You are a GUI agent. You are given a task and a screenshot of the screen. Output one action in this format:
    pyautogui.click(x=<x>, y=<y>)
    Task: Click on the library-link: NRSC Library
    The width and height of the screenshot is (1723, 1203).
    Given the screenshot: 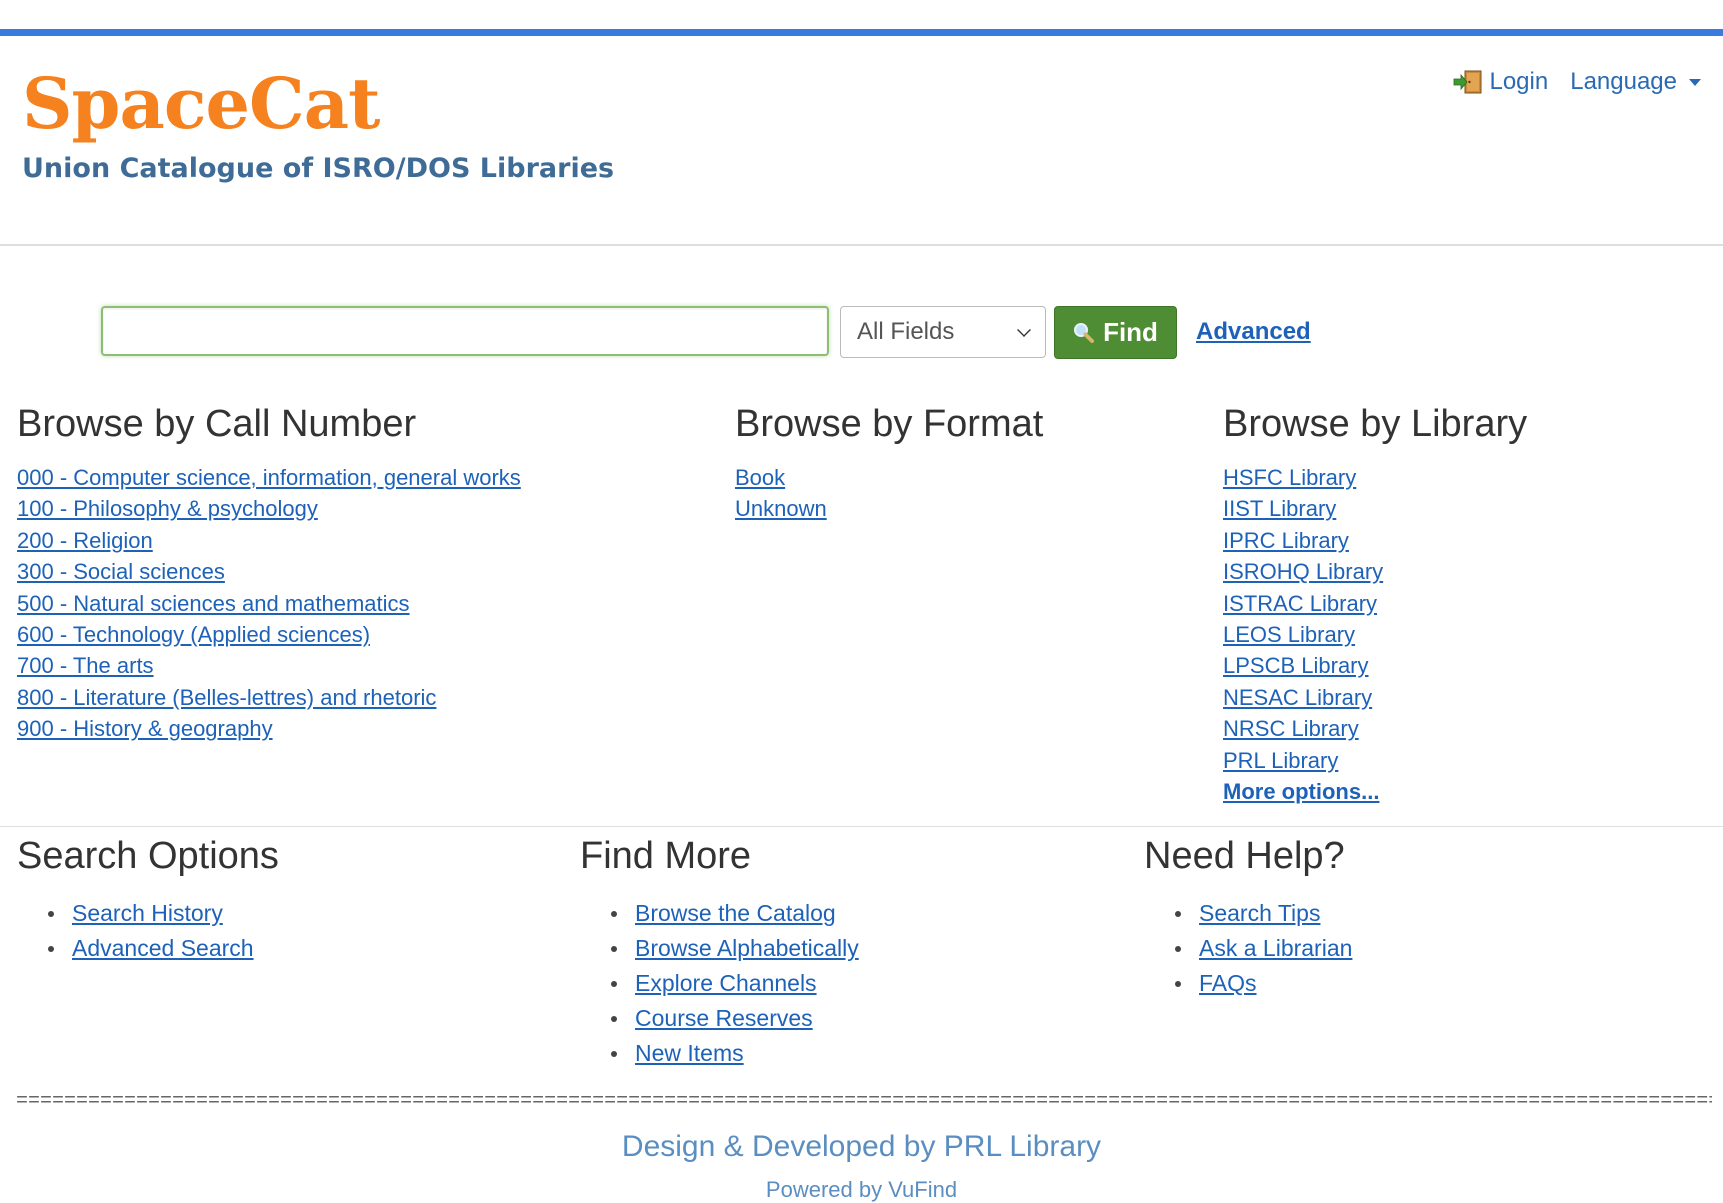 What is the action you would take?
    pyautogui.click(x=1291, y=728)
    